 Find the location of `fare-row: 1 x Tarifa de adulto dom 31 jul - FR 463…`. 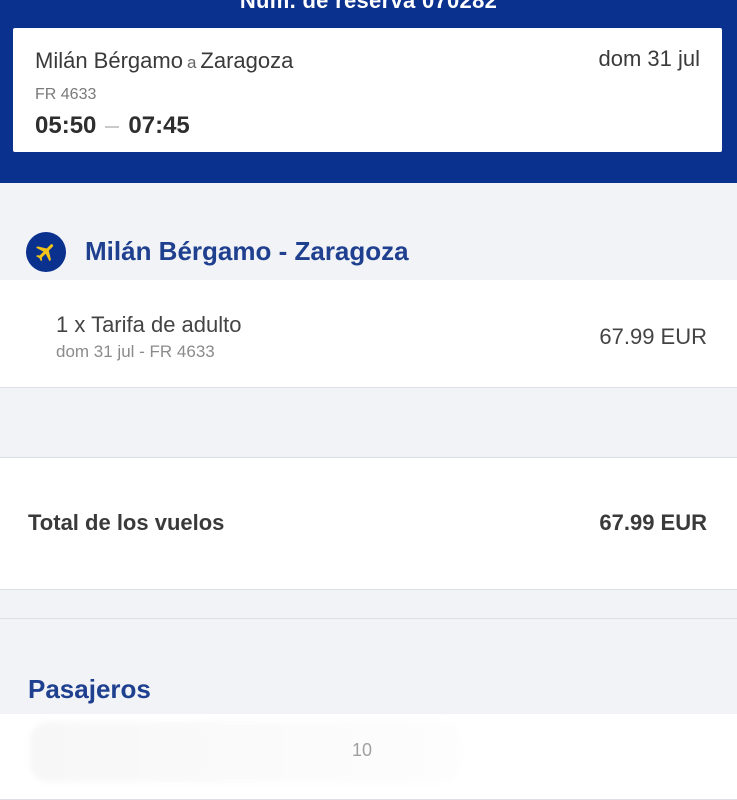

fare-row: 1 x Tarifa de adulto dom 31 jul - FR 463… is located at coordinates (368, 334).